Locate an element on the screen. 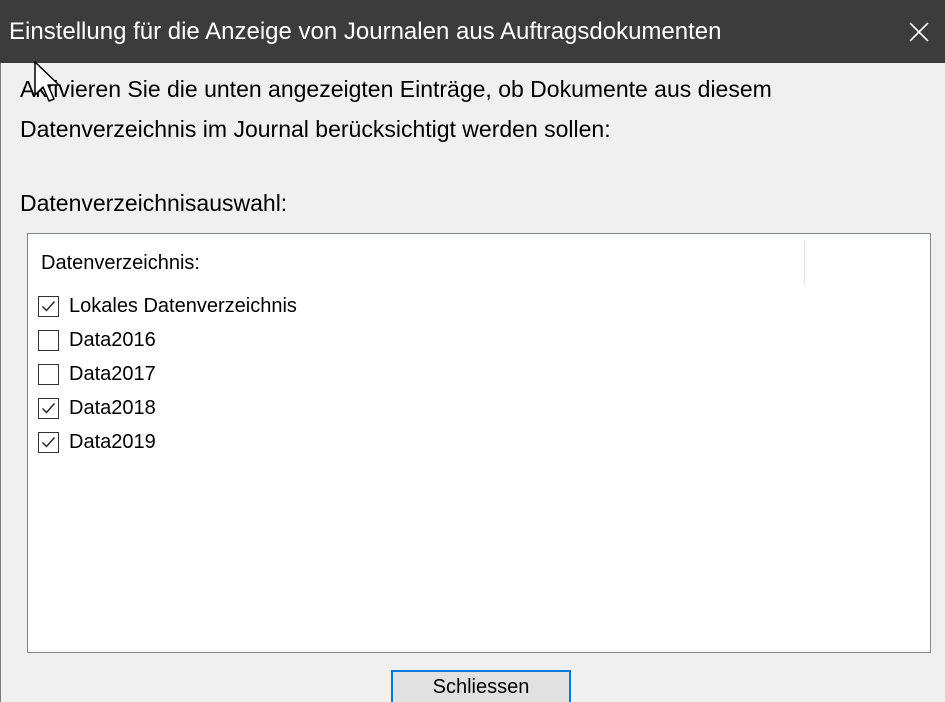 This screenshot has width=945, height=702. list-item-label: Data2016 is located at coordinates (112, 339).